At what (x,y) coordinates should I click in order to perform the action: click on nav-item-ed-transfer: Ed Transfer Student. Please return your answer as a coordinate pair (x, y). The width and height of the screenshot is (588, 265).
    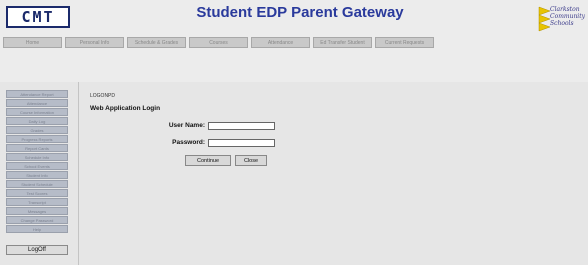
    Looking at the image, I should click on (342, 42).